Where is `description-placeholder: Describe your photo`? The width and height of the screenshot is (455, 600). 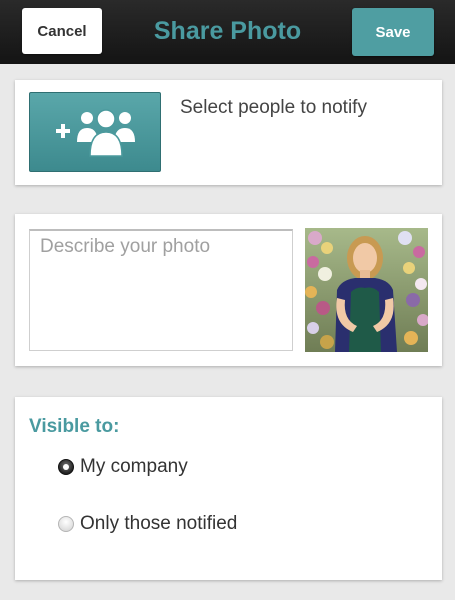 description-placeholder: Describe your photo is located at coordinates (125, 246).